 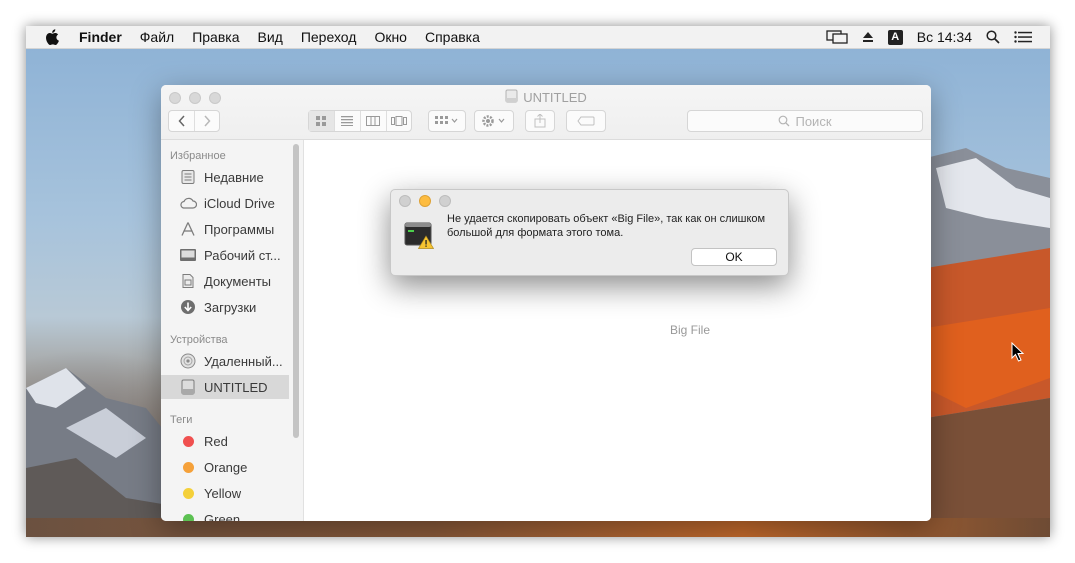 What do you see at coordinates (239, 229) in the screenshot?
I see `sidebar-item-label: Программы` at bounding box center [239, 229].